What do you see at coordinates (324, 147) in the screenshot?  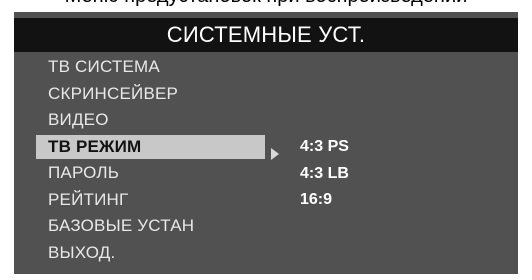 I see `option-4-3-ps: 4:3 PS` at bounding box center [324, 147].